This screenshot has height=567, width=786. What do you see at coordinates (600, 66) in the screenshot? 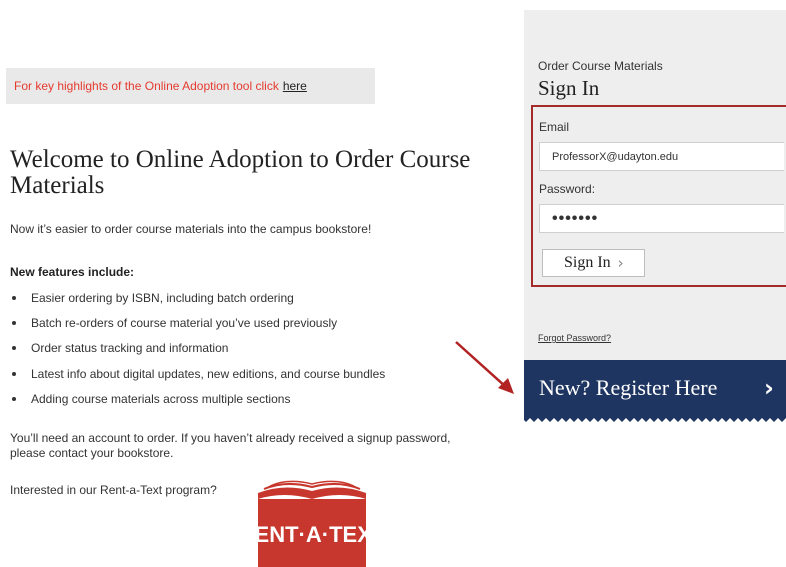
I see `signin-subtitle: Order Course Materials` at bounding box center [600, 66].